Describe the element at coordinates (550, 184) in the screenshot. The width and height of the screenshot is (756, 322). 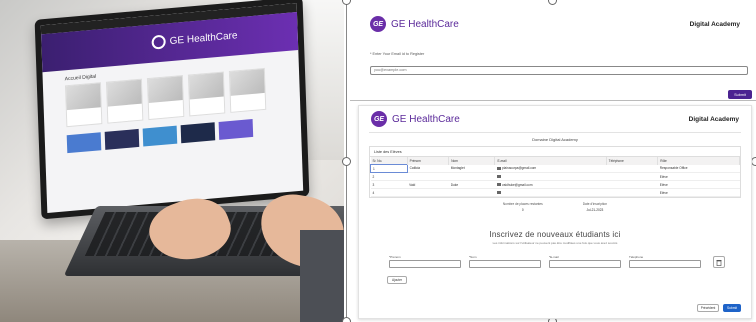
I see `email-cell: vaidhuke@gmail.com` at that location.